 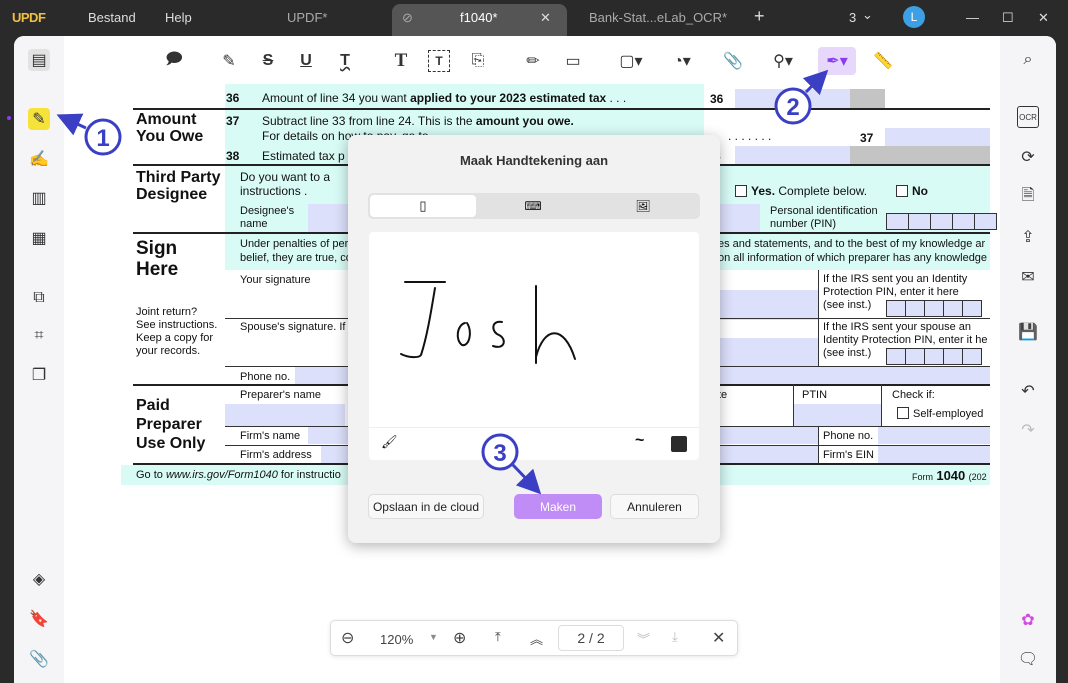 What do you see at coordinates (102, 138) in the screenshot?
I see `step-1-label: 1` at bounding box center [102, 138].